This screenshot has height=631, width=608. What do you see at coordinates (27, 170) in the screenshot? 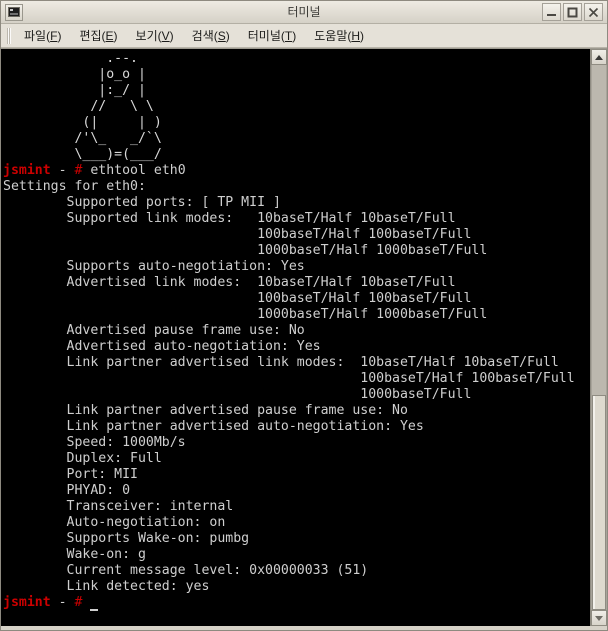
I see `prompt-user: jsmint` at bounding box center [27, 170].